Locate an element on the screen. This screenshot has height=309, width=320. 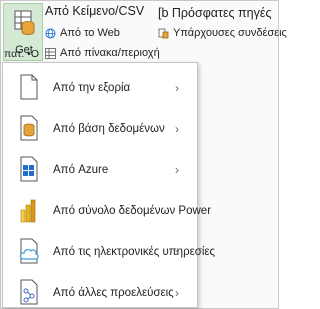
powerbi-icon is located at coordinates (28, 211).